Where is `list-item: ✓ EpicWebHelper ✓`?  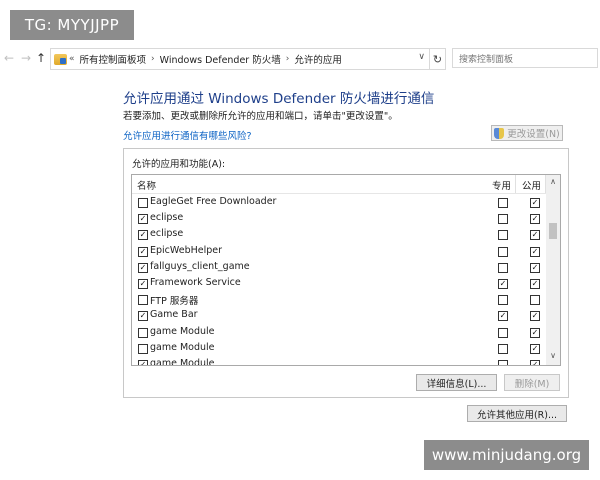 list-item: ✓ EpicWebHelper ✓ is located at coordinates (339, 252).